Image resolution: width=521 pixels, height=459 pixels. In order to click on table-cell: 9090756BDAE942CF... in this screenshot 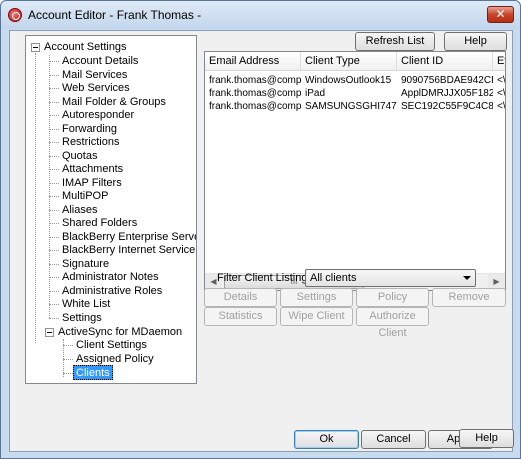, I will do `click(447, 80)`.